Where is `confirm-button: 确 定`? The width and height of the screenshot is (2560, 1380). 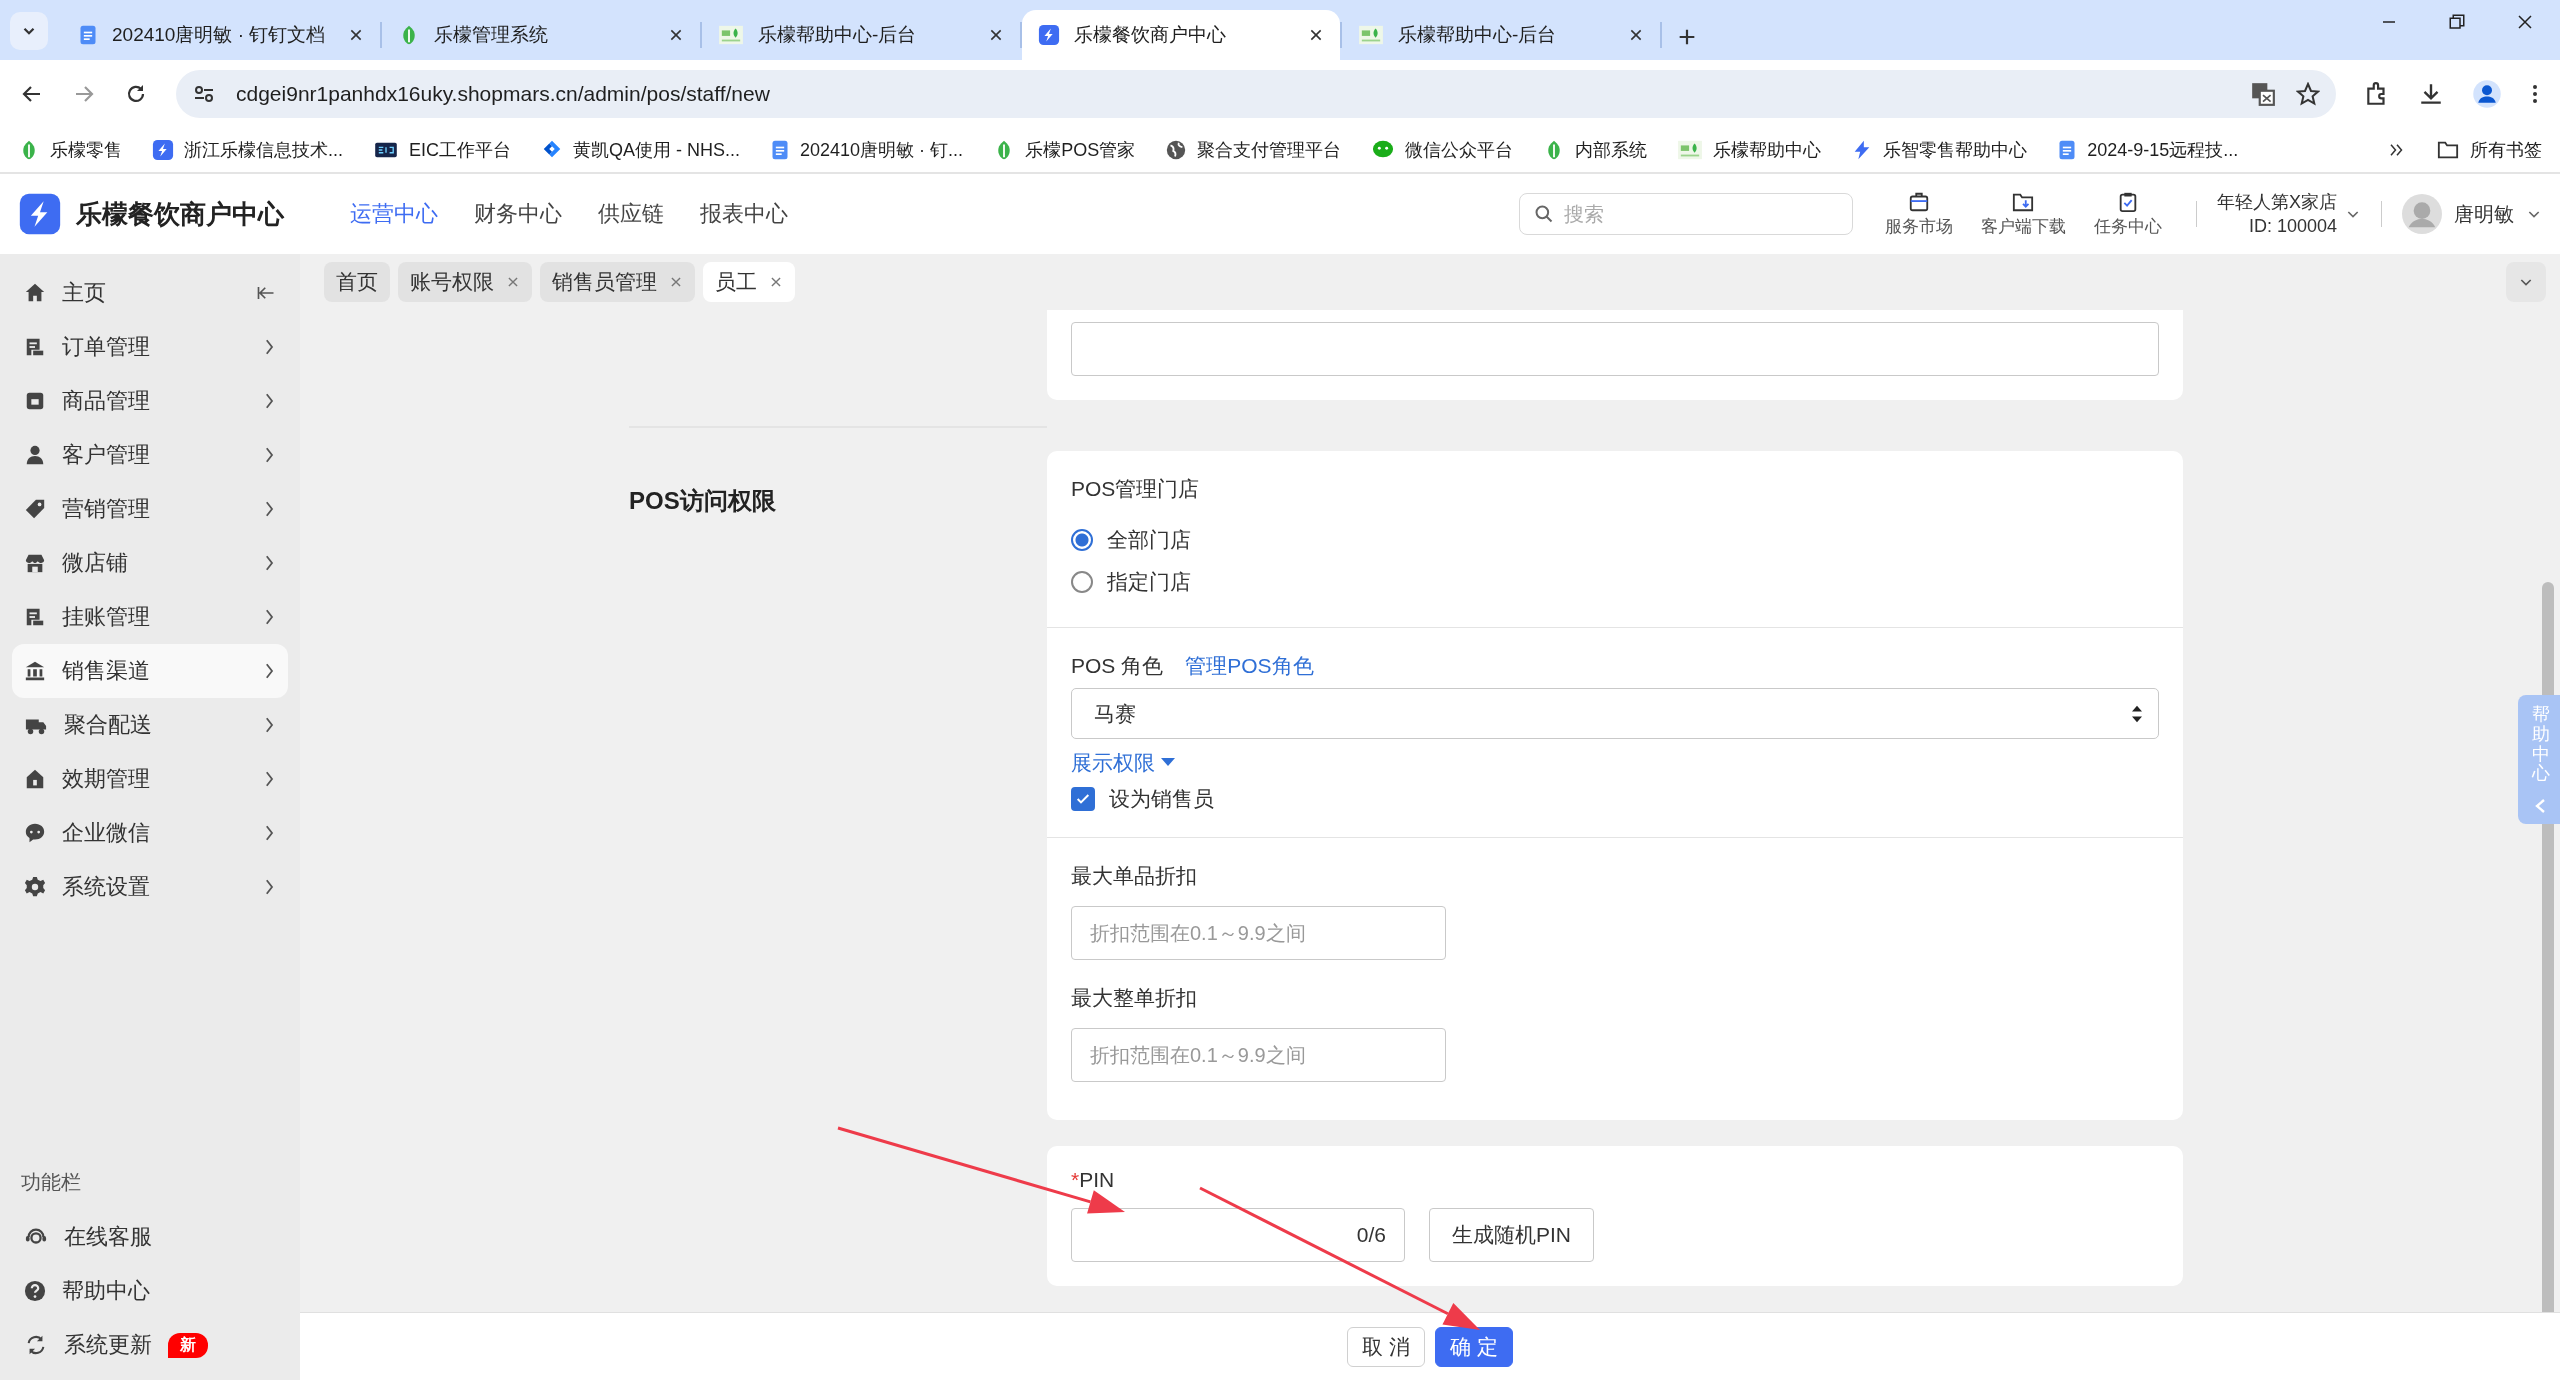
confirm-button: 确 定 is located at coordinates (1474, 1346).